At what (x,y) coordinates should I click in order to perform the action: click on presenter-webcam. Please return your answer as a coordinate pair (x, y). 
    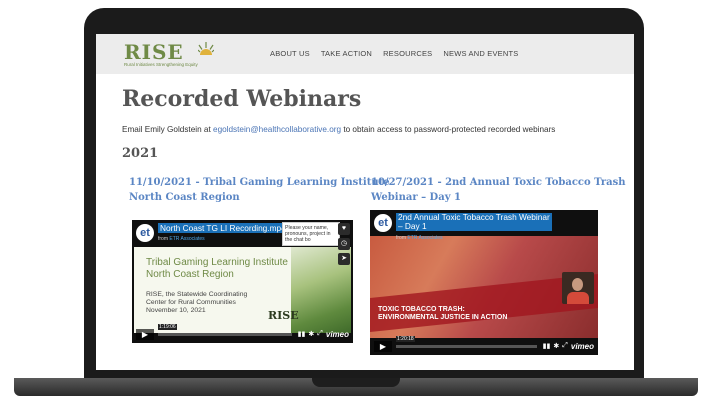
    Looking at the image, I should click on (578, 288).